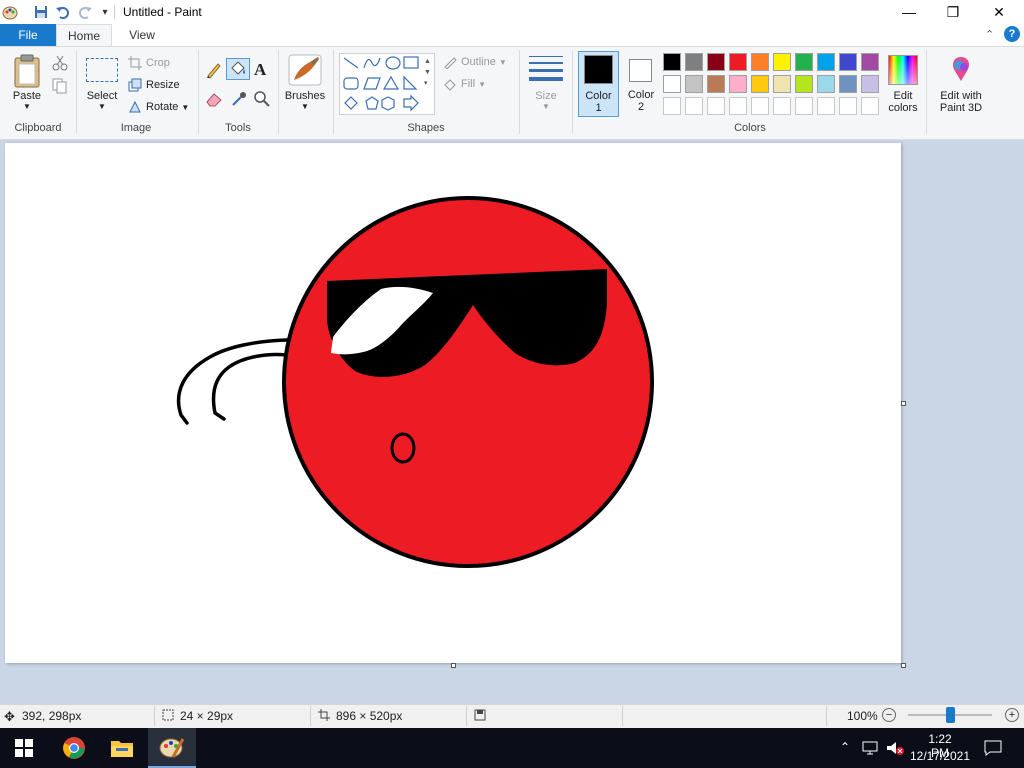 This screenshot has height=768, width=1024. Describe the element at coordinates (845, 747) in the screenshot. I see `show-hidden-icons: ⌃` at that location.